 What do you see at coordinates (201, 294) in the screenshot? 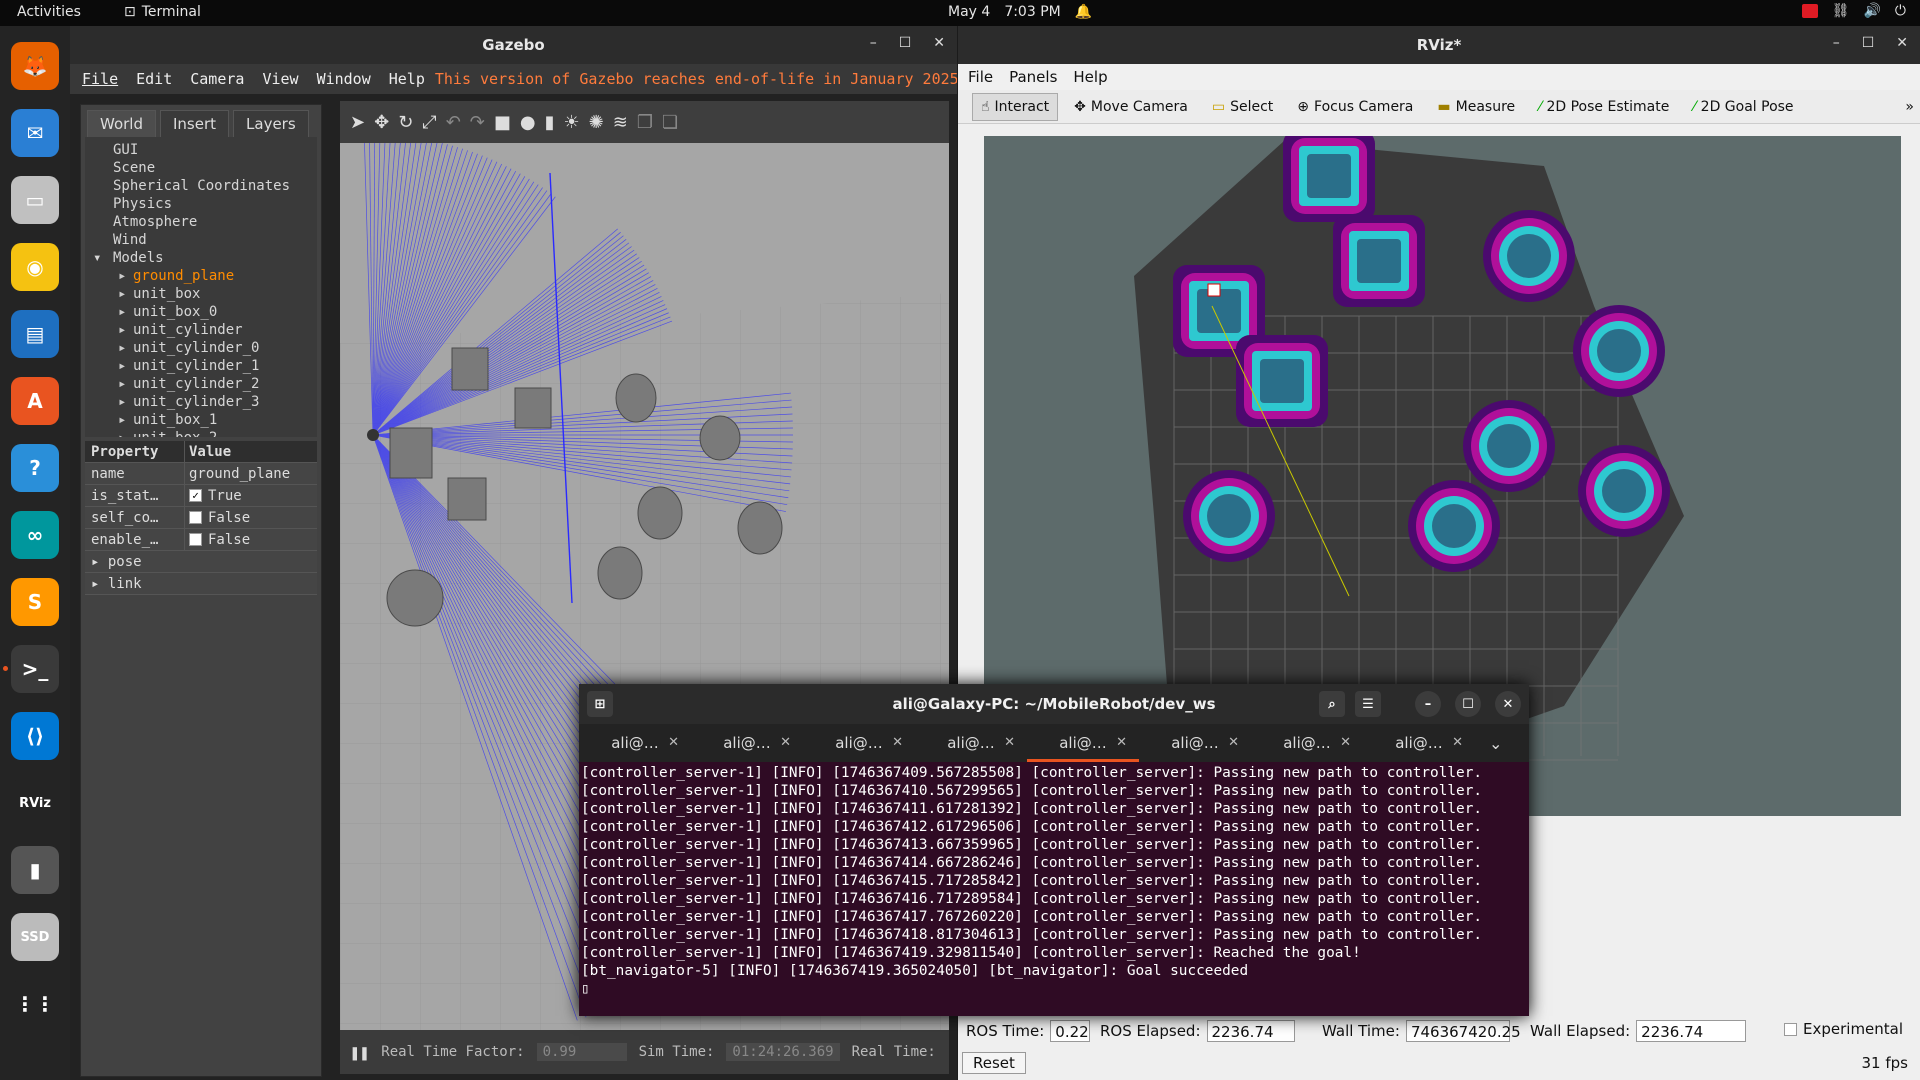
I see `model-item: unit_box` at bounding box center [201, 294].